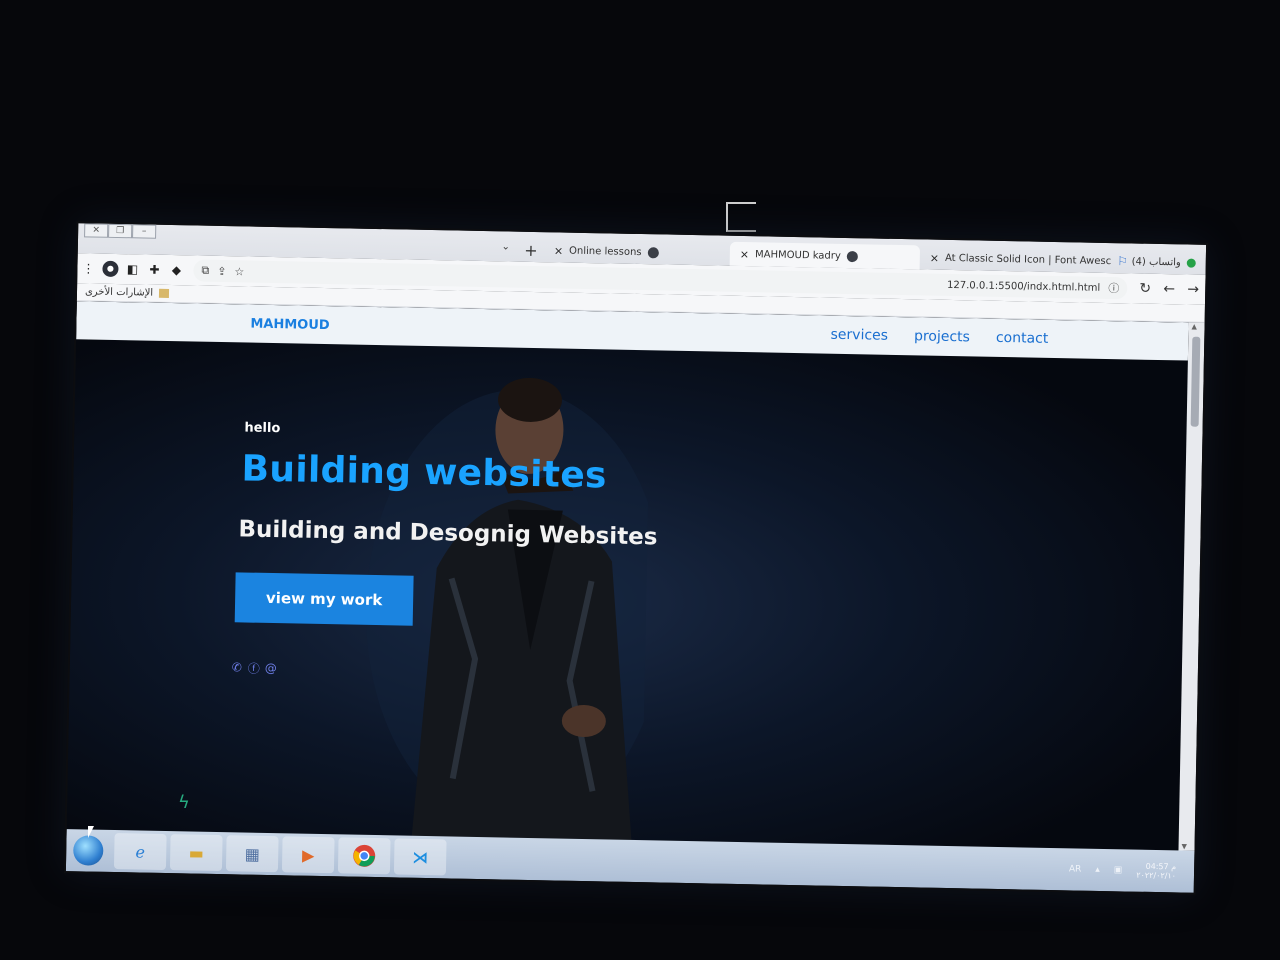  I want to click on chrome-logo-icon, so click(364, 855).